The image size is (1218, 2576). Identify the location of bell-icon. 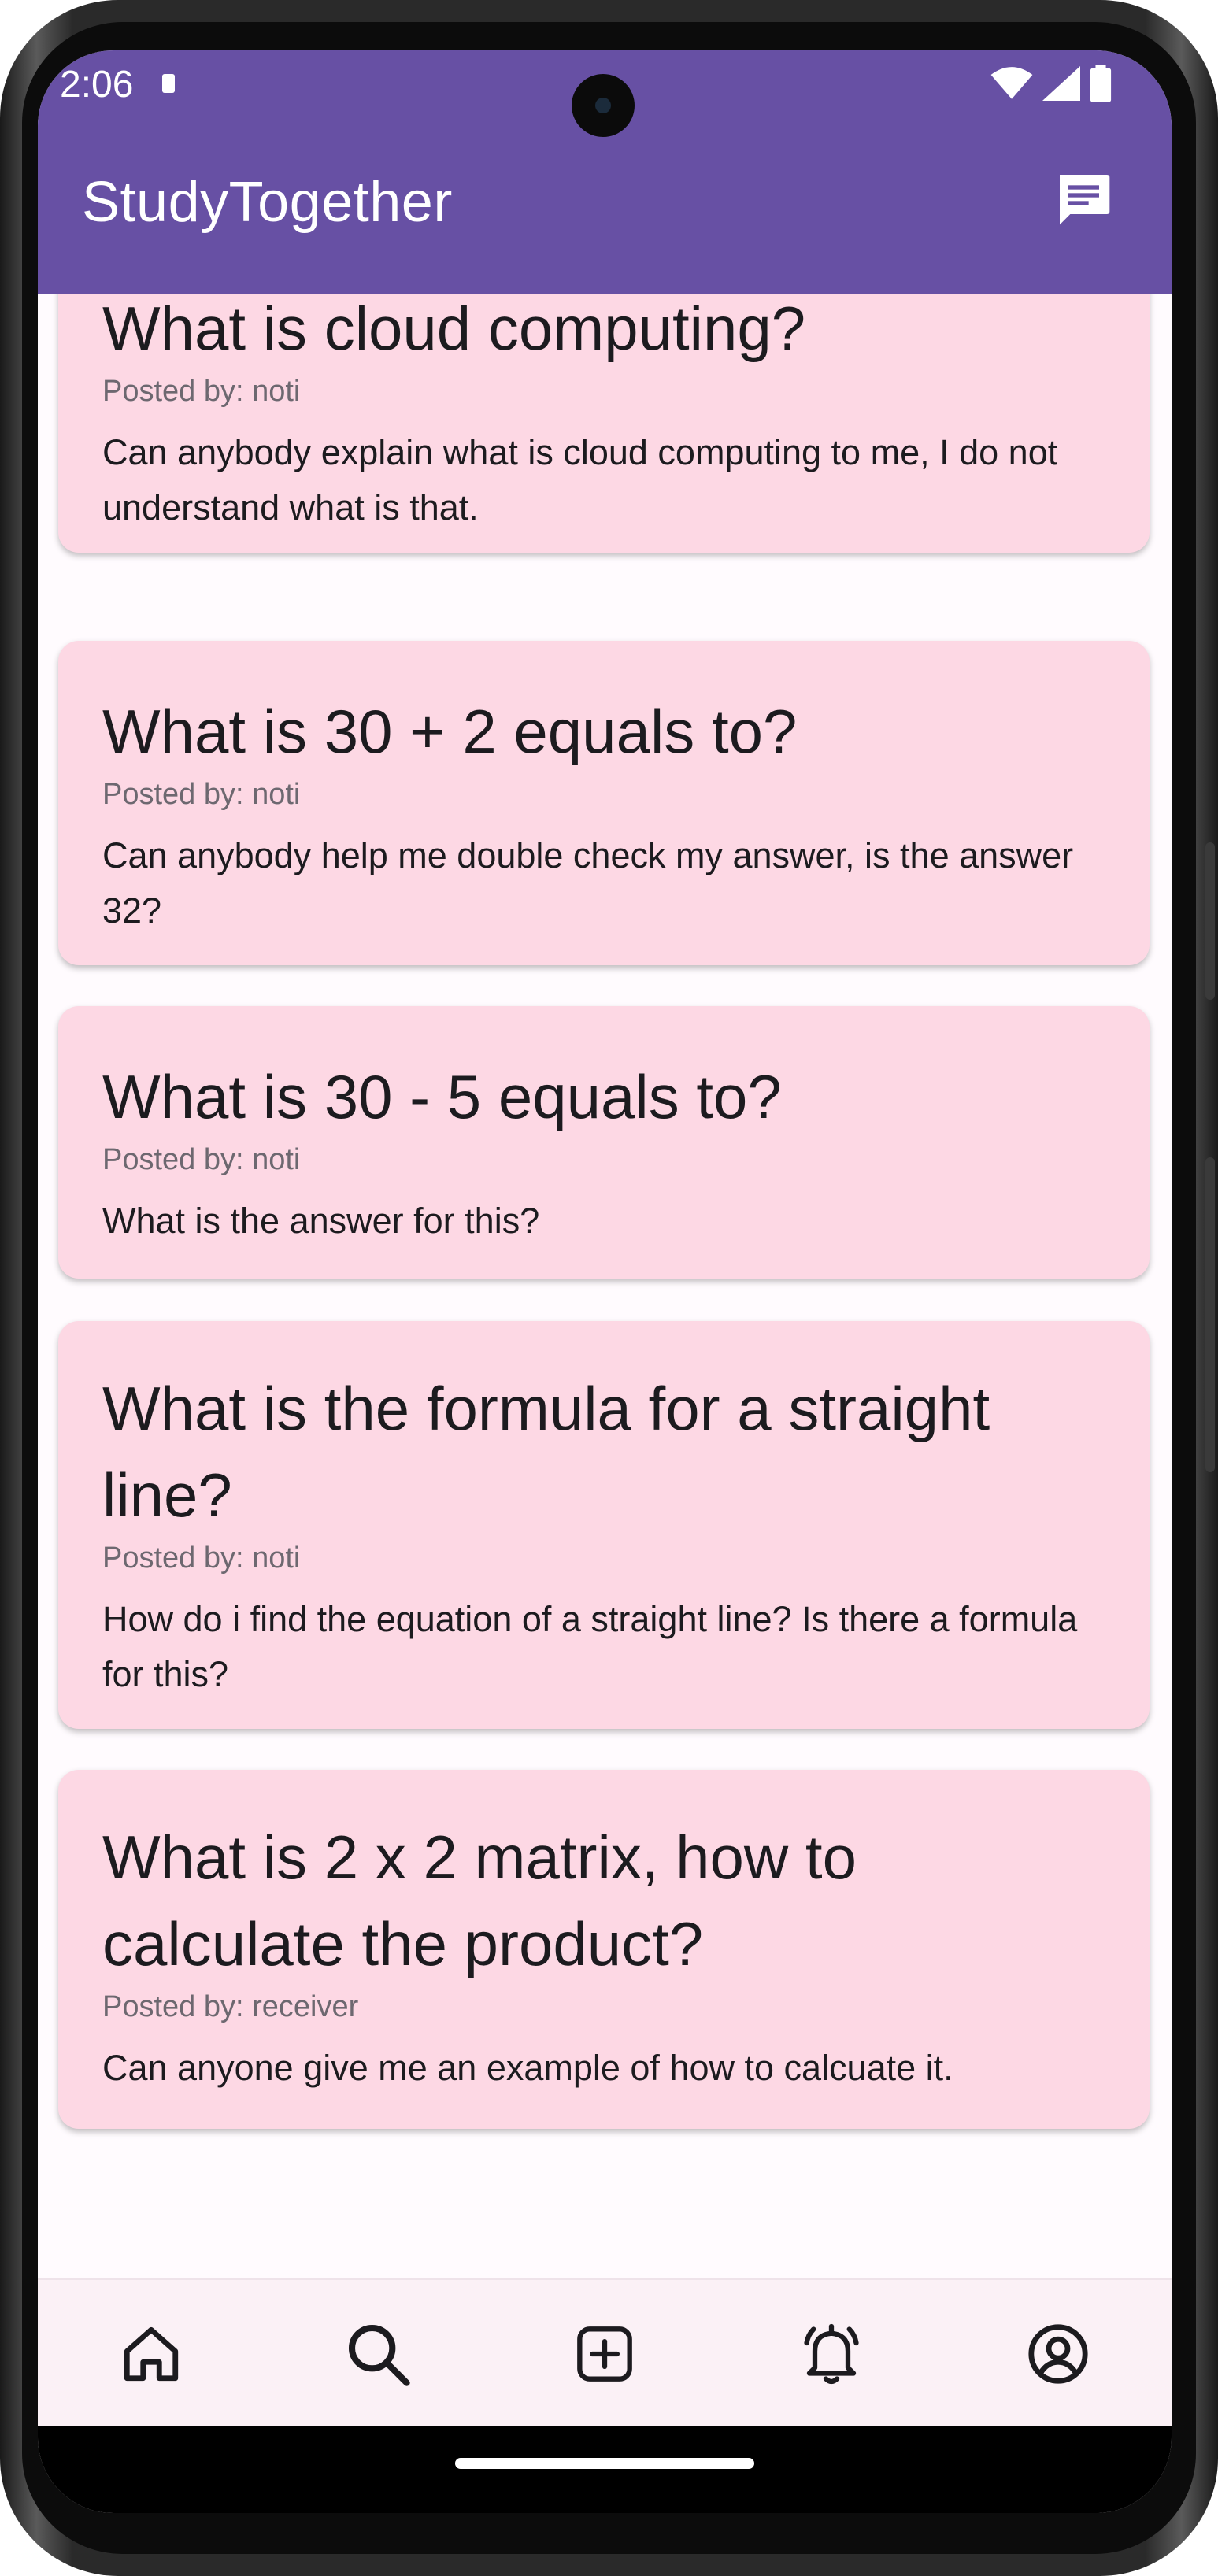
(831, 2354).